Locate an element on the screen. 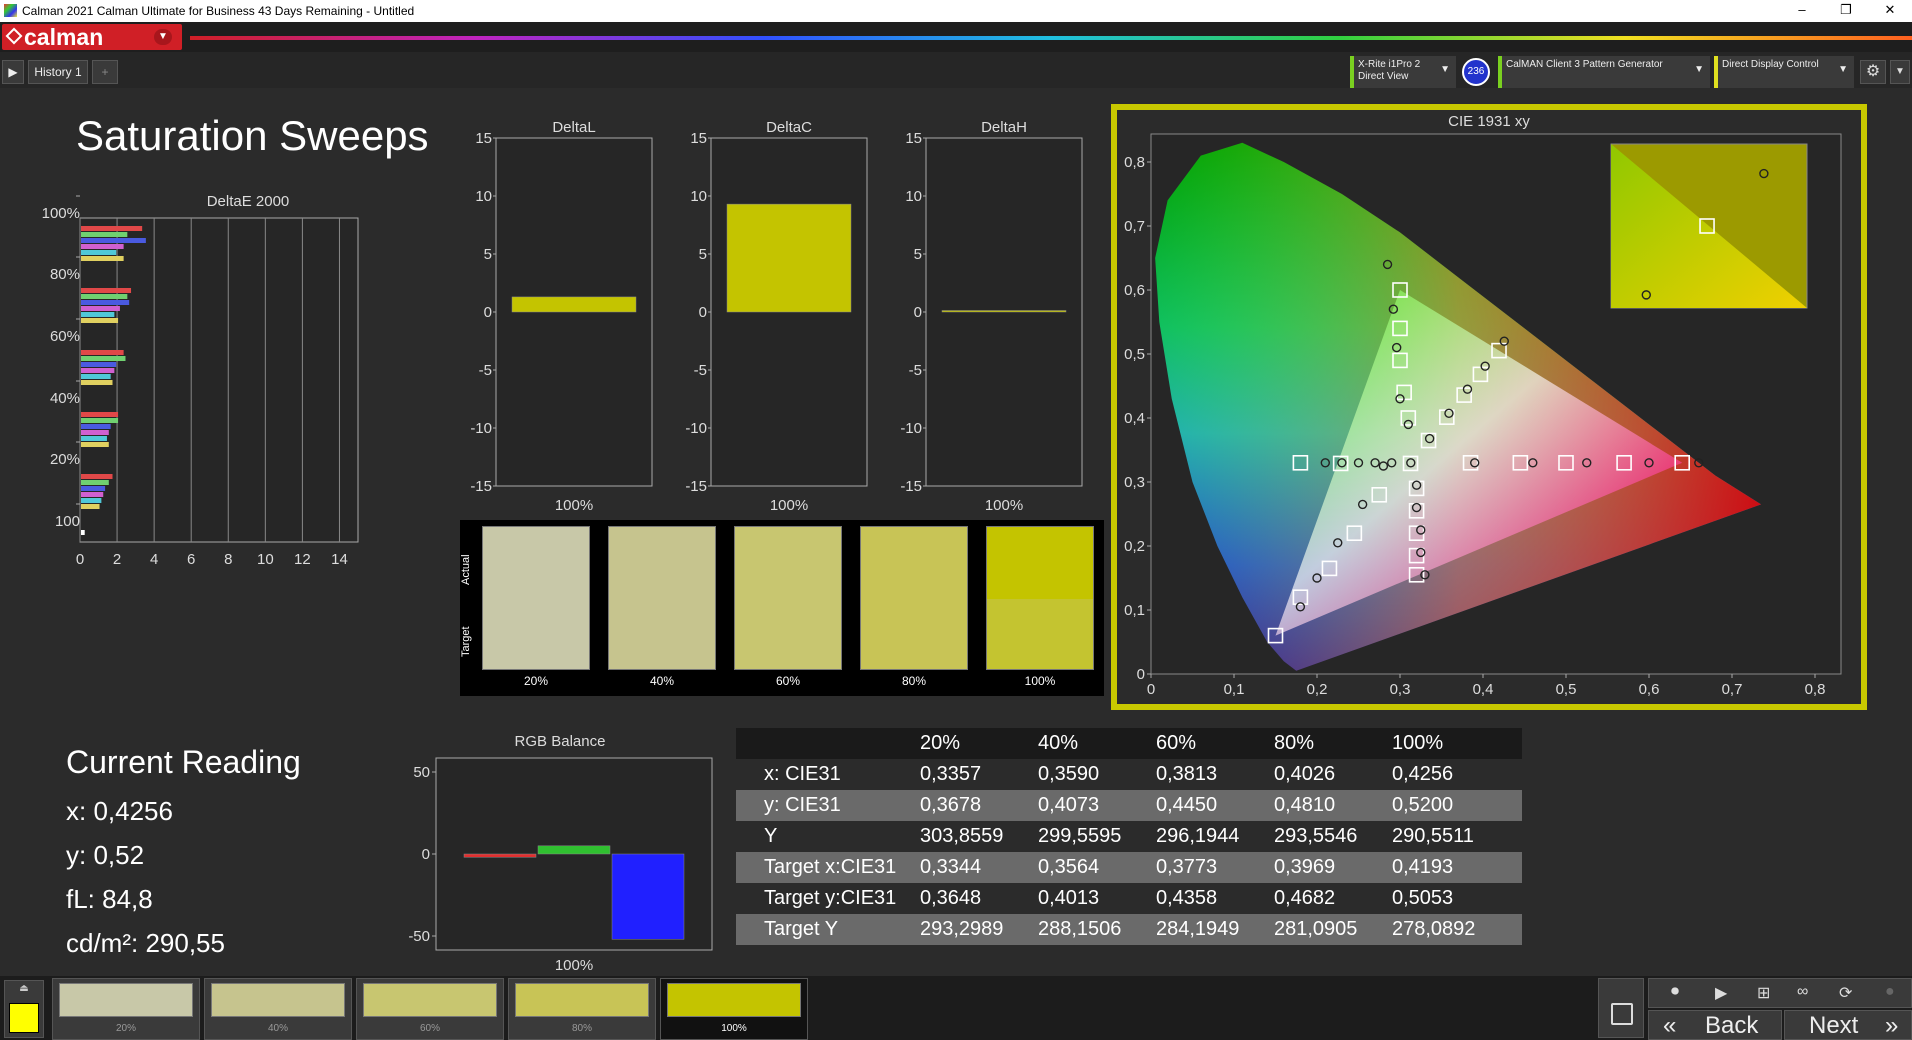 The width and height of the screenshot is (1912, 1040). table-cell: 0,4810 is located at coordinates (1305, 805).